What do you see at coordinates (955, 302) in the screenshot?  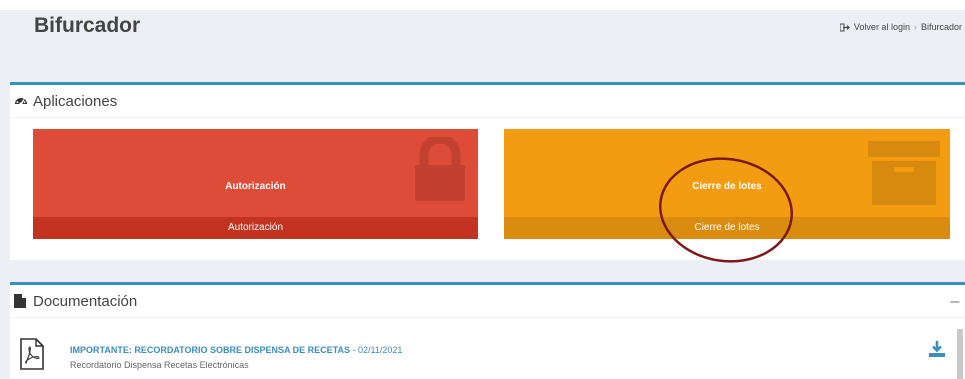 I see `collapse-button: –` at bounding box center [955, 302].